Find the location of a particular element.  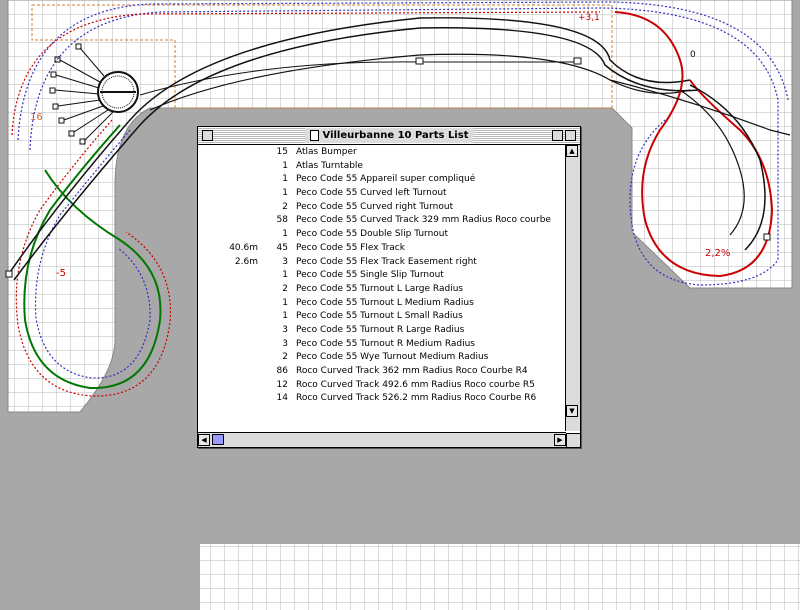

part-quantity: 12 is located at coordinates (282, 384).